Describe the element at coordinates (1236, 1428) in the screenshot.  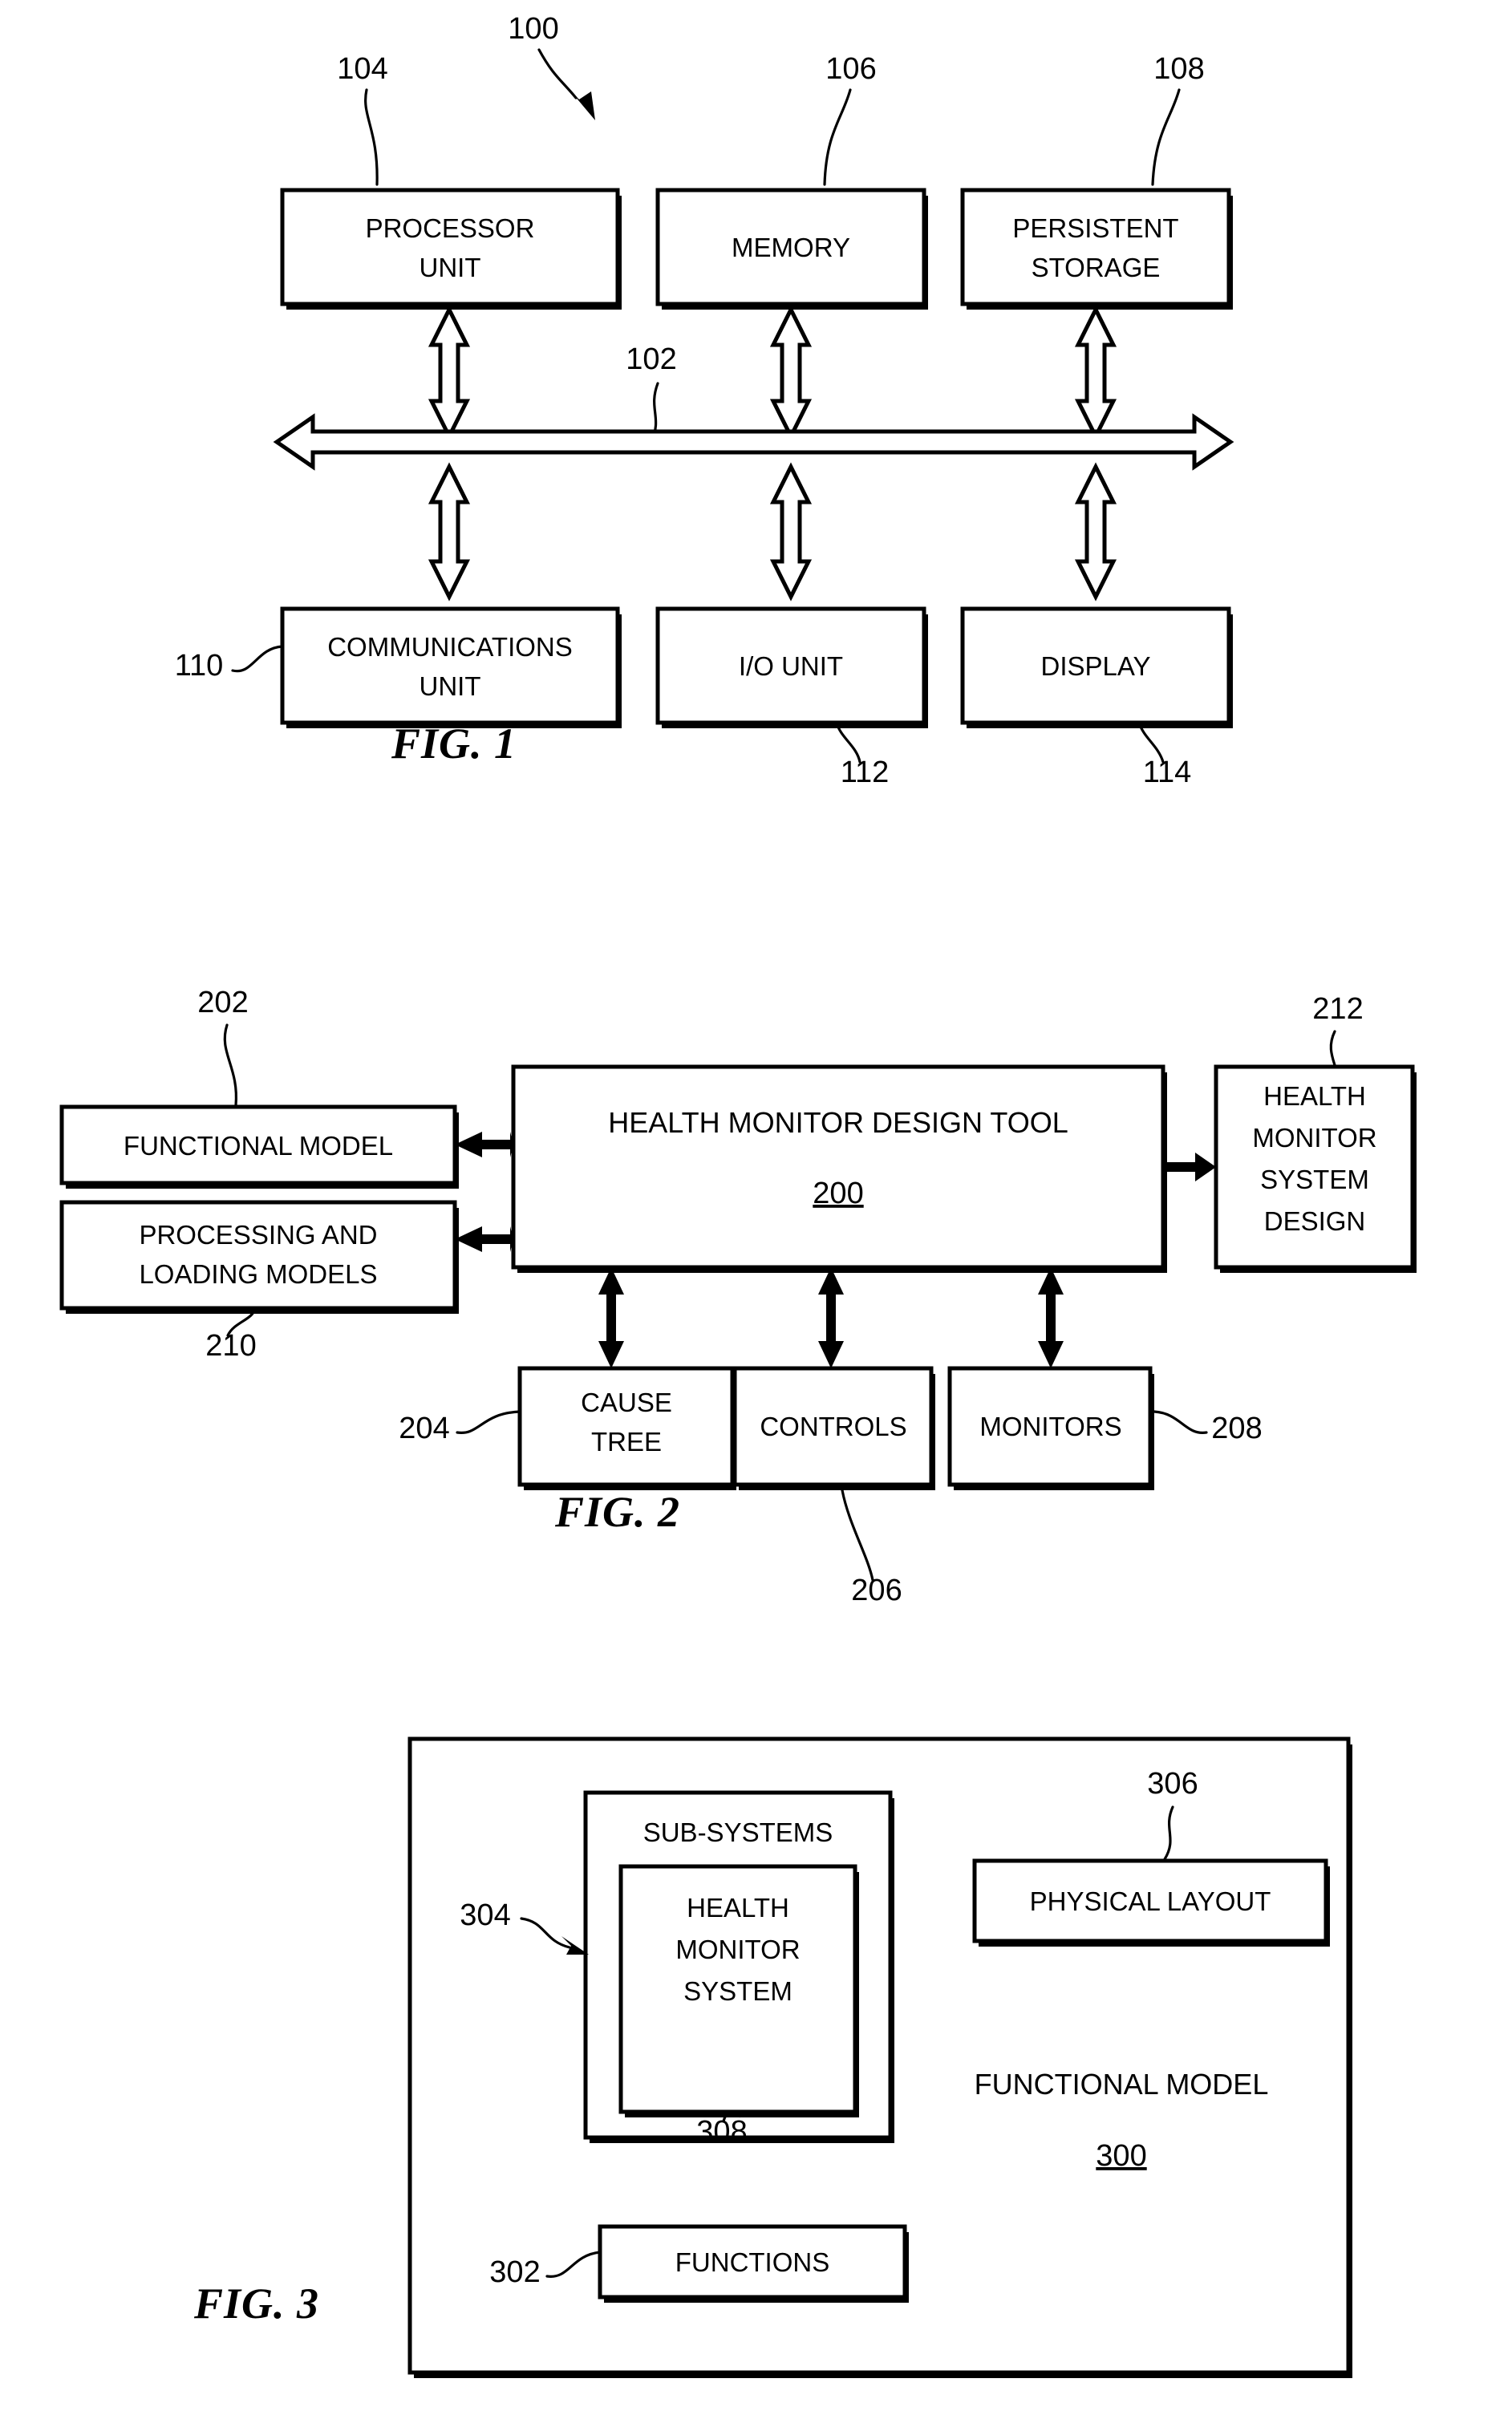
I see `numeral-208: 208` at that location.